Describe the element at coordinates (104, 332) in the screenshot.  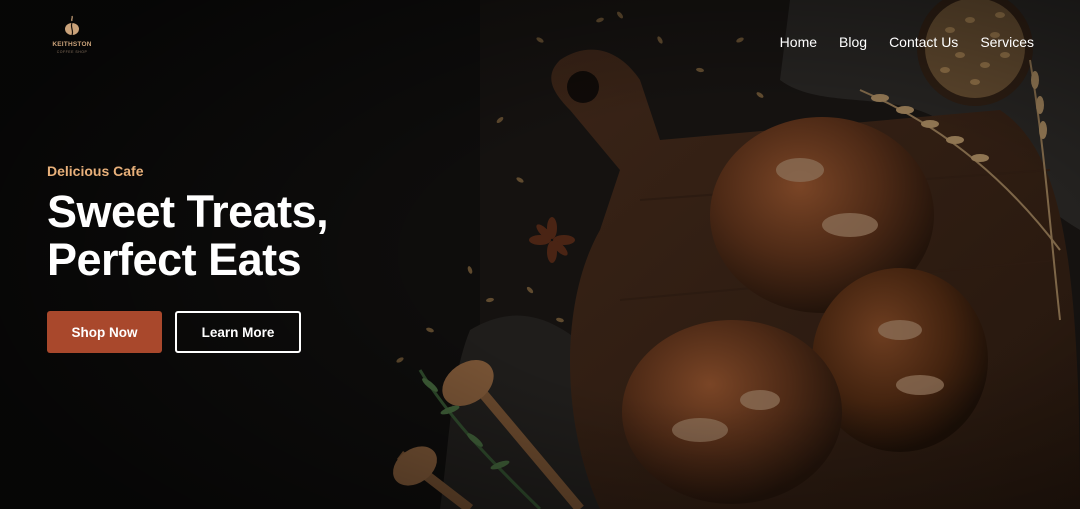
I see `shop-now-button: Shop Now` at that location.